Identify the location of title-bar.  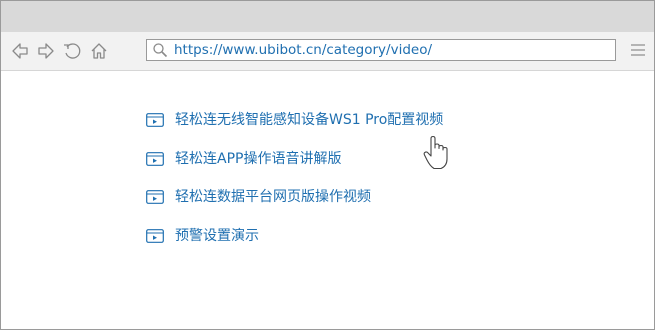
(327, 16).